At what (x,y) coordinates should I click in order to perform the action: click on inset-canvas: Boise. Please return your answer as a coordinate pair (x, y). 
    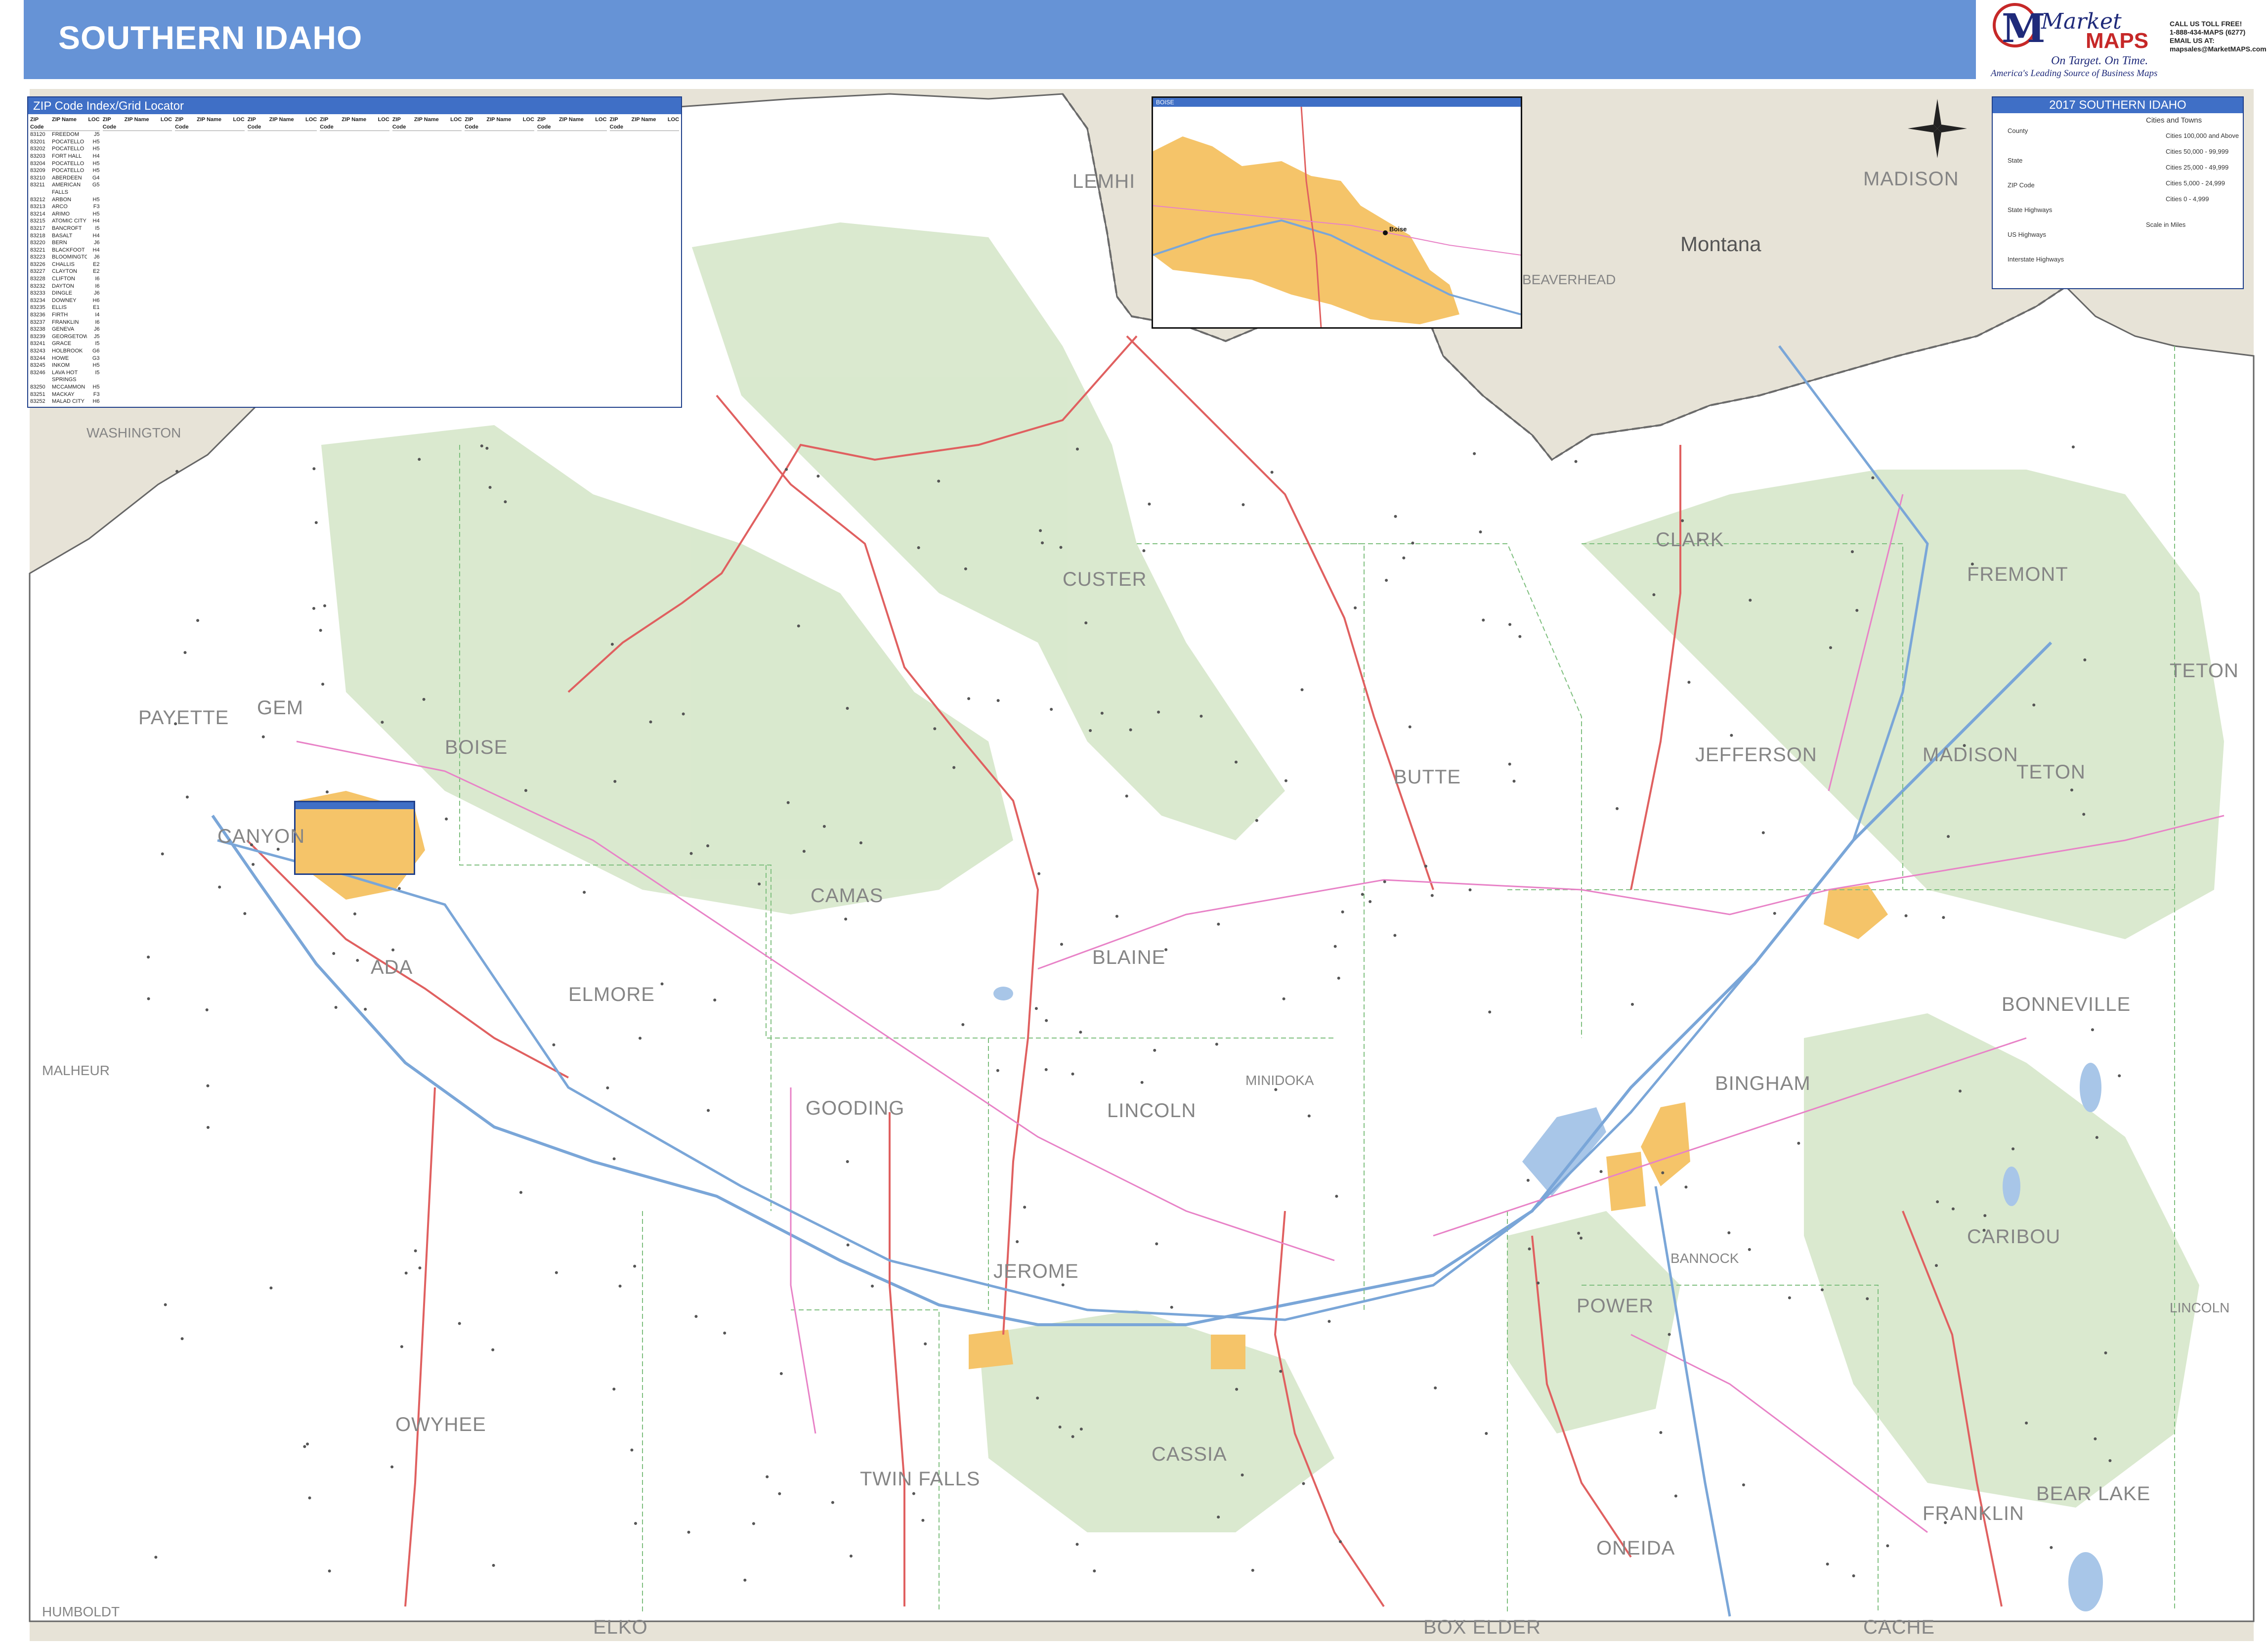
    Looking at the image, I should click on (1337, 217).